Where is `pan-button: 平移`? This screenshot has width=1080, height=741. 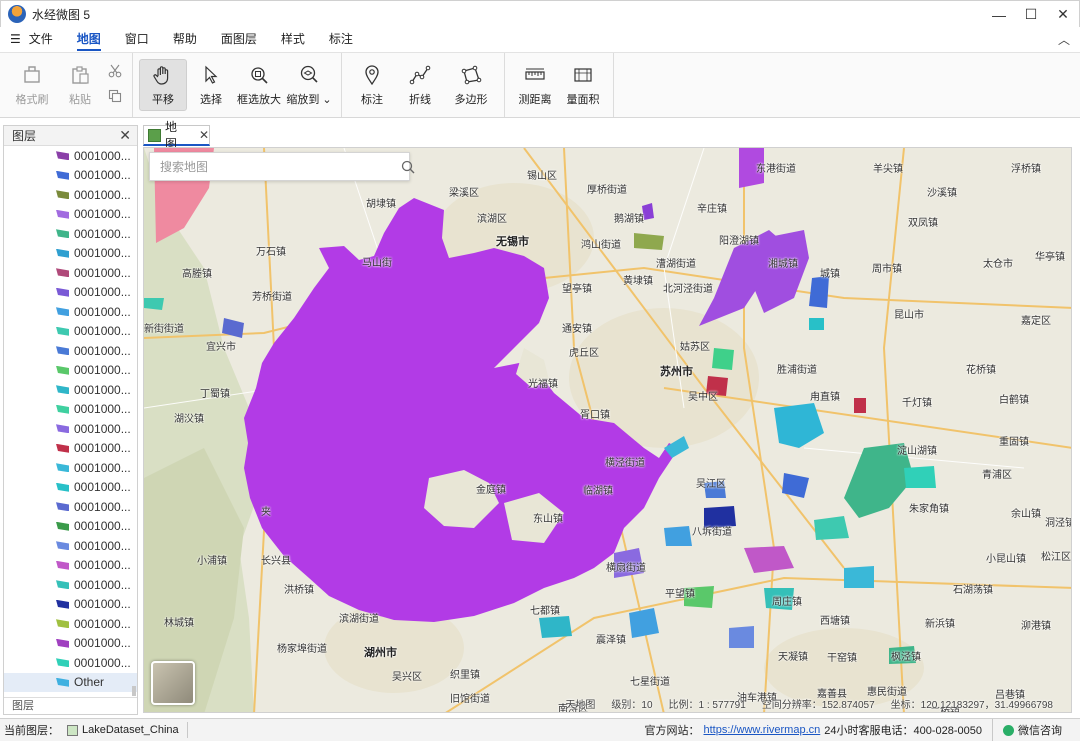
pan-button: 平移 is located at coordinates (163, 85).